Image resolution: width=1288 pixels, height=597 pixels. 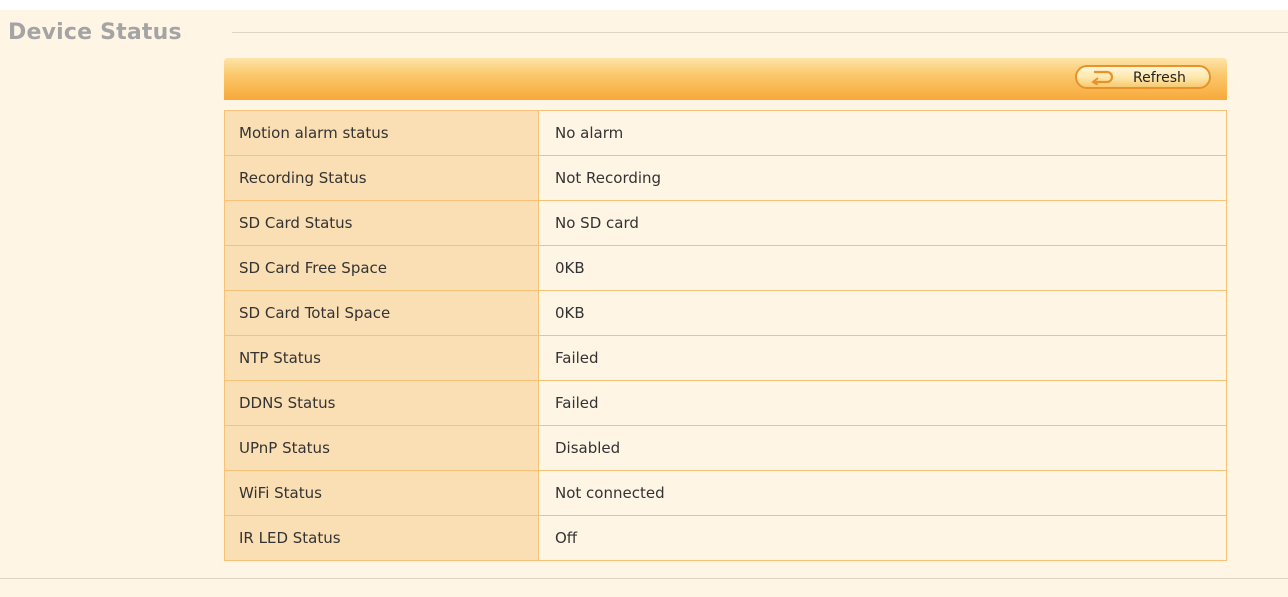 I want to click on refresh-label: Refresh, so click(x=1159, y=78).